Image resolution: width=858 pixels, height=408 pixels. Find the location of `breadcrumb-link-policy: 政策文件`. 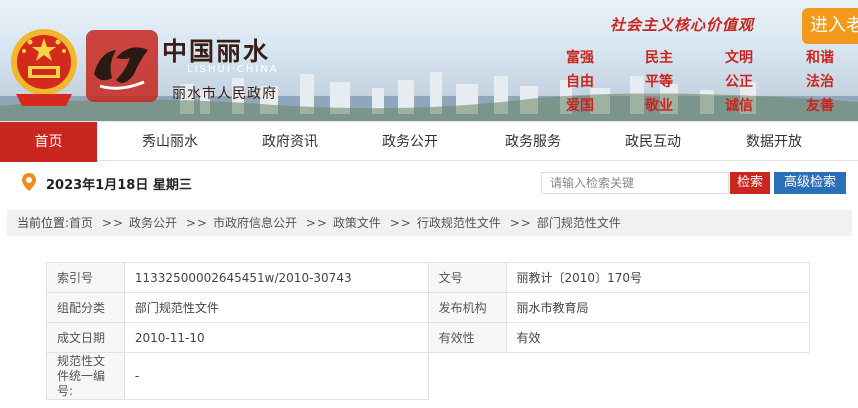

breadcrumb-link-policy: 政策文件 is located at coordinates (357, 223).